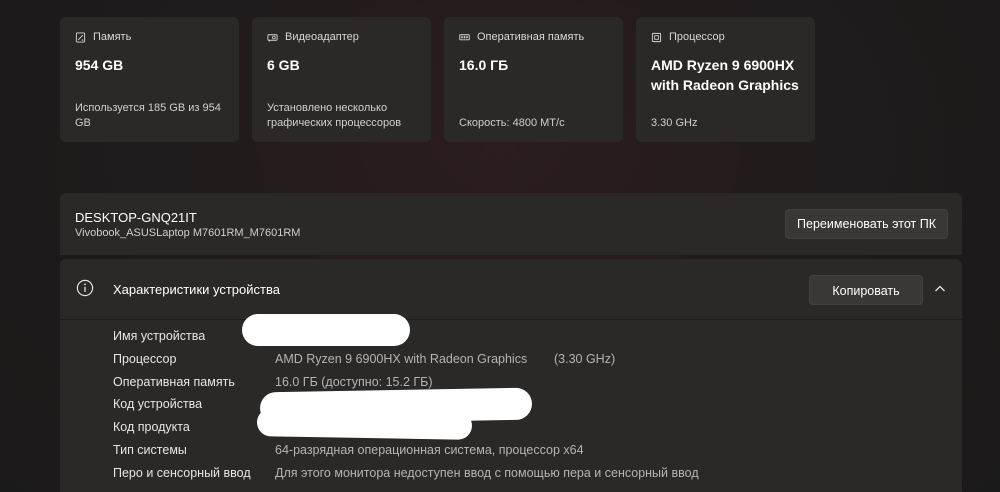  What do you see at coordinates (85, 288) in the screenshot?
I see `info-icon` at bounding box center [85, 288].